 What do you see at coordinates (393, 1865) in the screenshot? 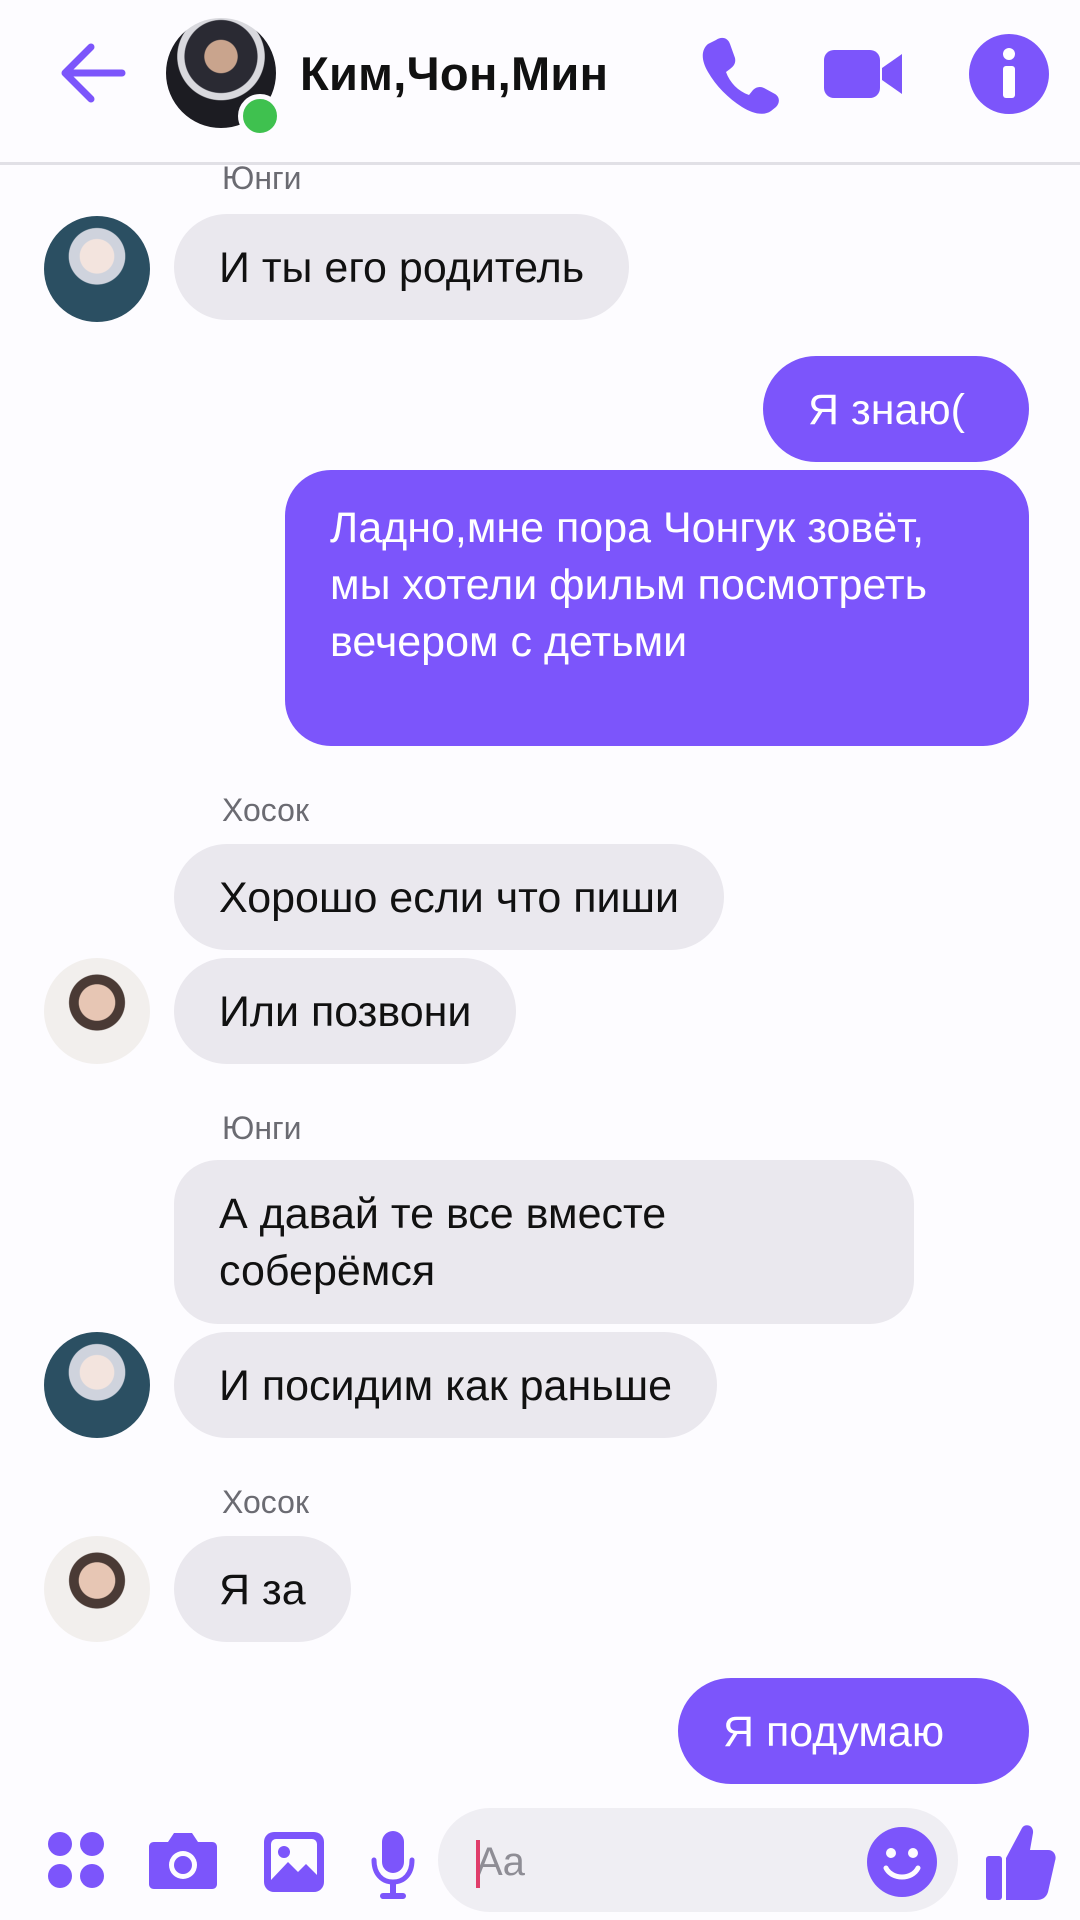
I see `microphone-icon` at bounding box center [393, 1865].